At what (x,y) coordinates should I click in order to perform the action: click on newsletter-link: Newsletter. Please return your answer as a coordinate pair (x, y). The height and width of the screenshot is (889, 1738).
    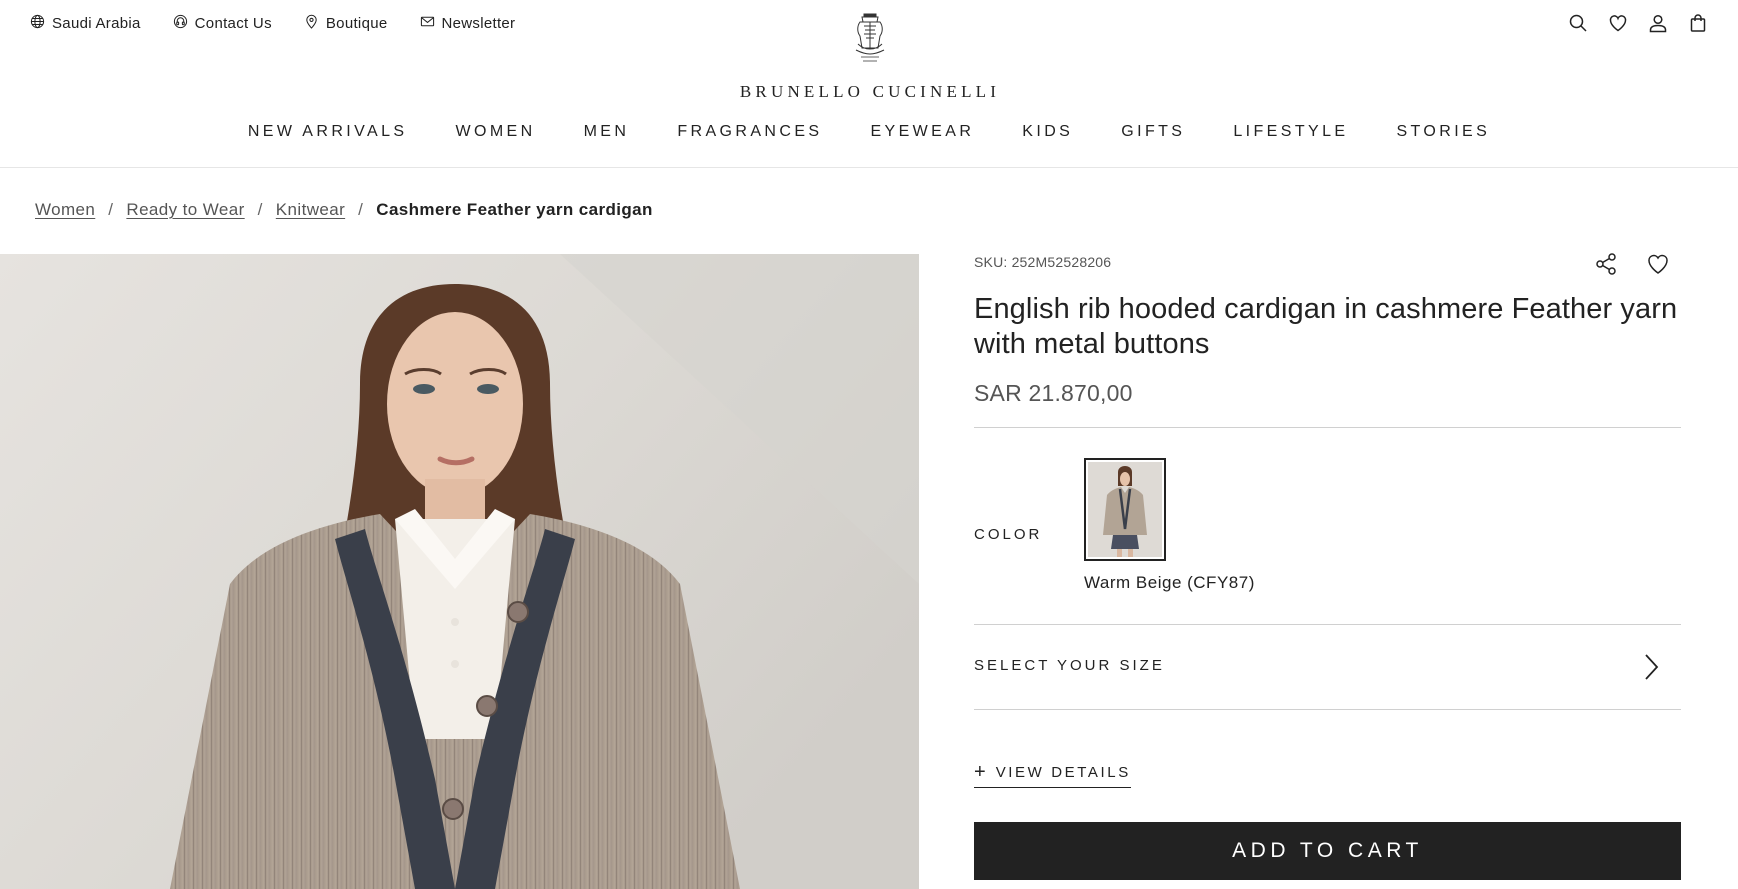
    Looking at the image, I should click on (468, 23).